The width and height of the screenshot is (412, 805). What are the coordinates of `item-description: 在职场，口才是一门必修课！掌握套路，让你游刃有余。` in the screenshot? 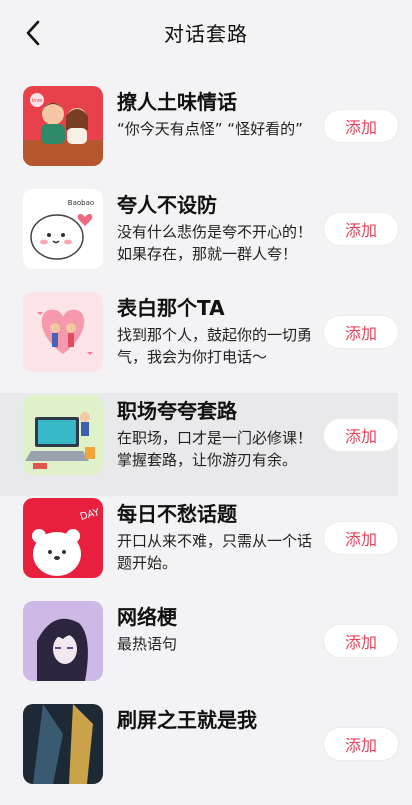 It's located at (215, 449).